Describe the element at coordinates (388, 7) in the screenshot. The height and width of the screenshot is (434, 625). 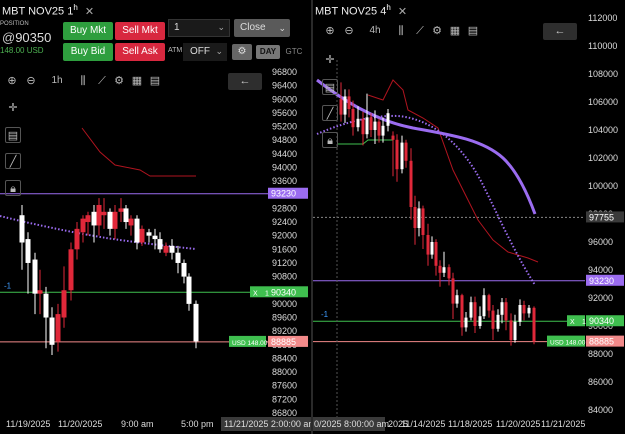
I see `chart-title-interval: h` at that location.